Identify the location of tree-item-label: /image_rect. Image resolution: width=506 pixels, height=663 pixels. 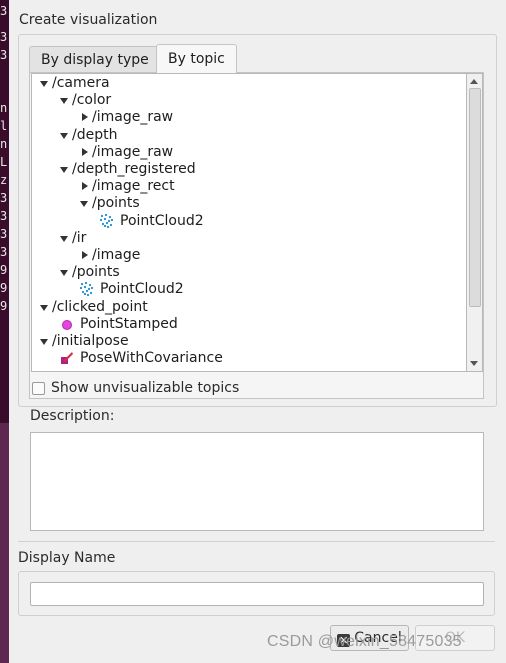
(133, 186).